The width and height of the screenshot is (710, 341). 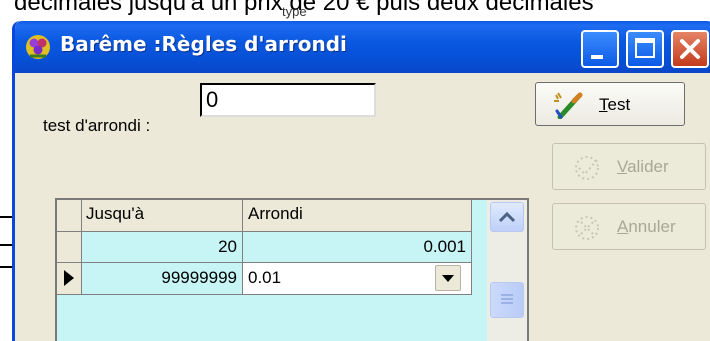 I want to click on current-row-indicator-icon, so click(x=69, y=278).